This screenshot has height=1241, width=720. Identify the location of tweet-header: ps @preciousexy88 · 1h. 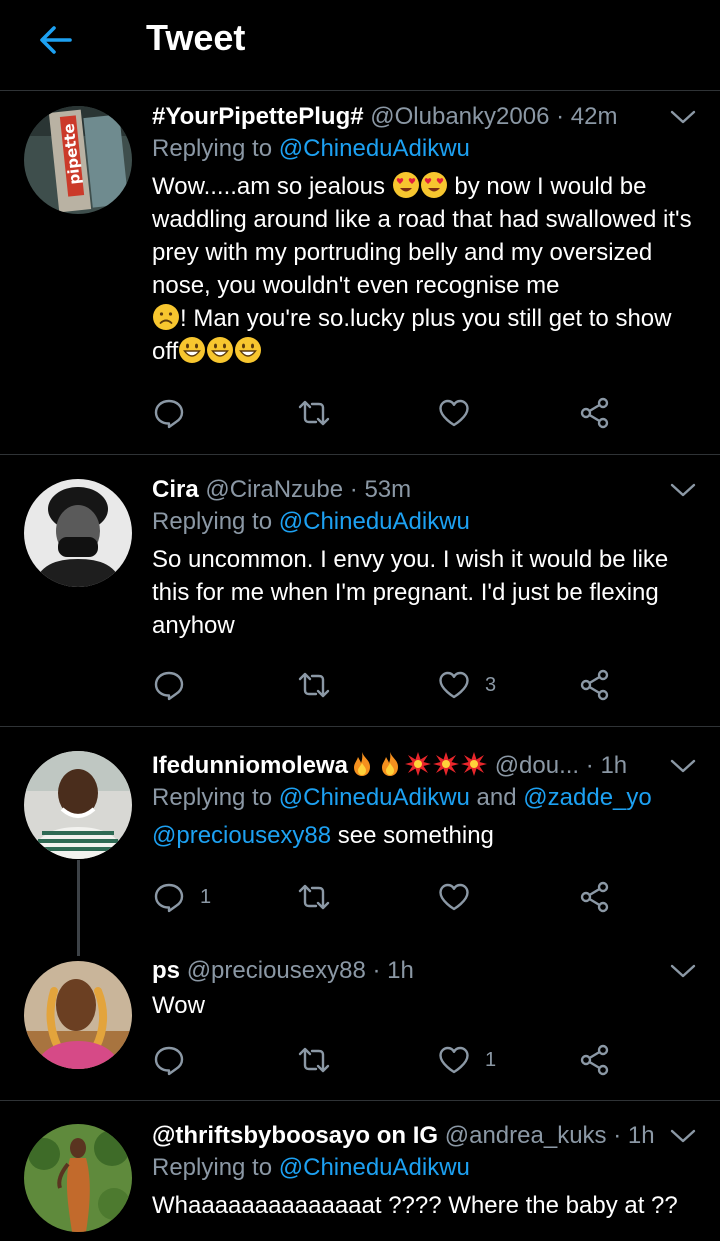
(425, 971).